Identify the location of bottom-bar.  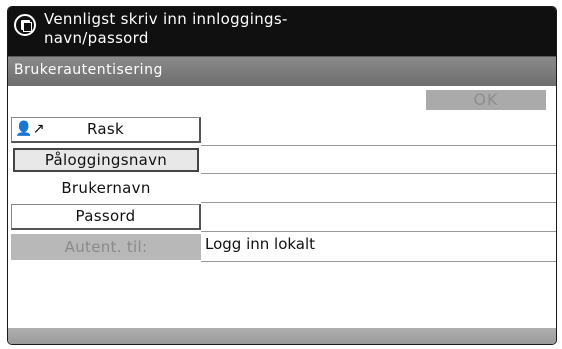
(282, 336).